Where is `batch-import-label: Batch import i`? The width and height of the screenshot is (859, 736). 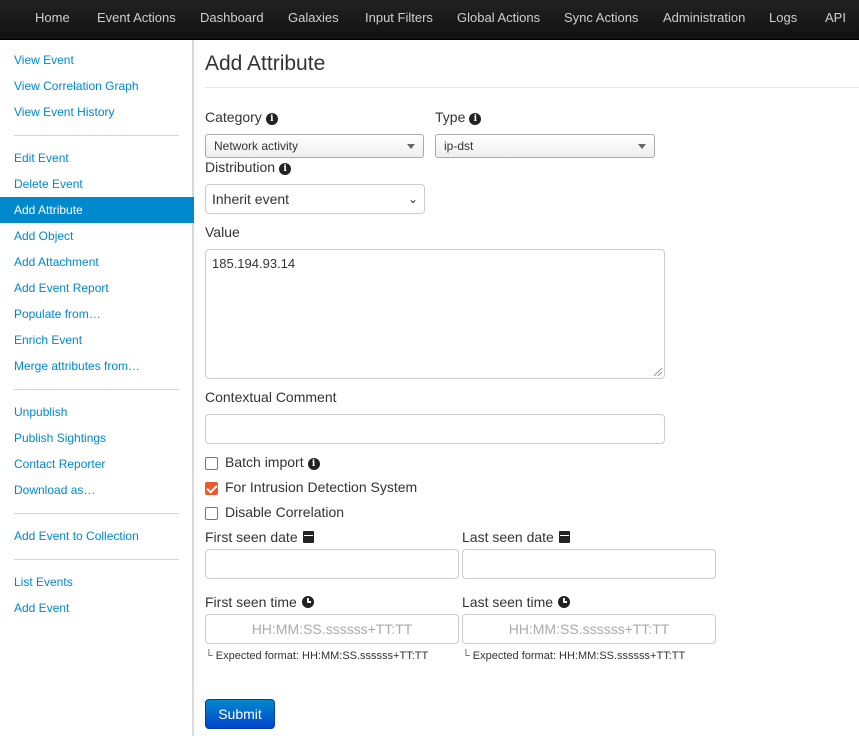
batch-import-label: Batch import i is located at coordinates (272, 462).